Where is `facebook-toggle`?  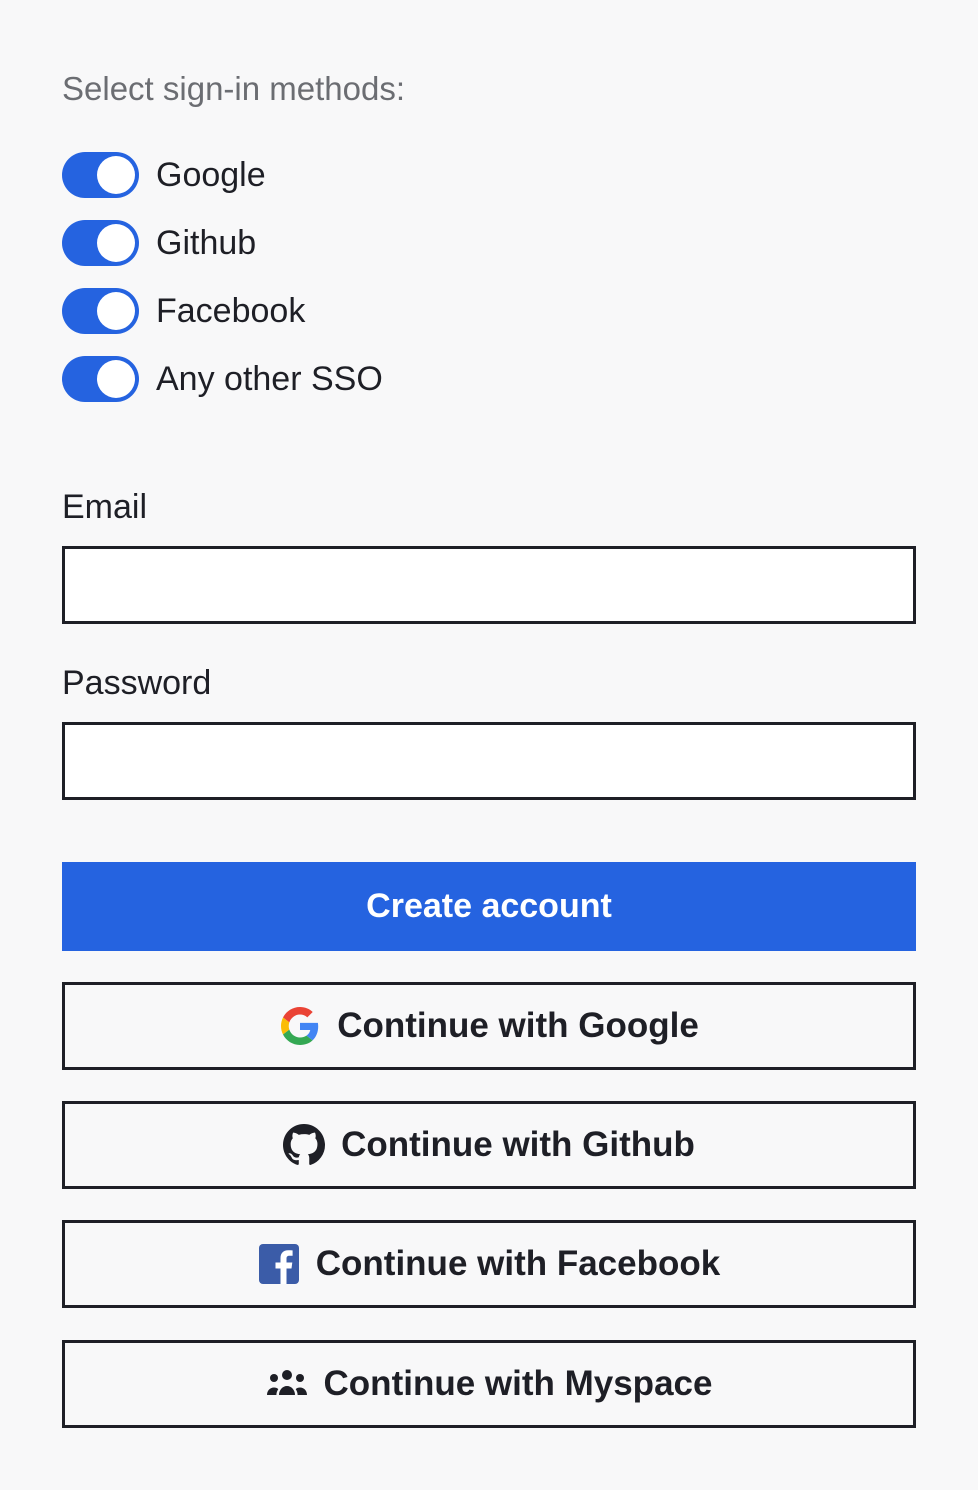 facebook-toggle is located at coordinates (100, 311).